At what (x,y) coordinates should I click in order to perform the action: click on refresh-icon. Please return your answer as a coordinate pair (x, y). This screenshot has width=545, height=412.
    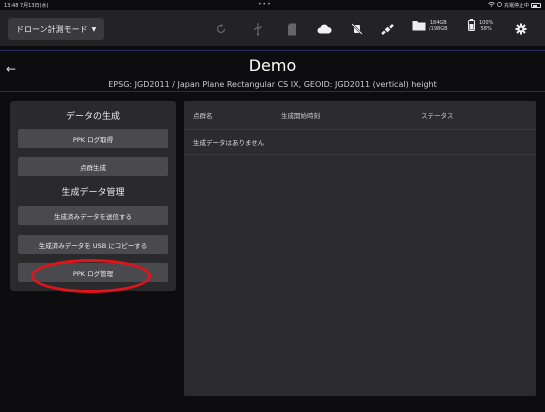
    Looking at the image, I should click on (221, 29).